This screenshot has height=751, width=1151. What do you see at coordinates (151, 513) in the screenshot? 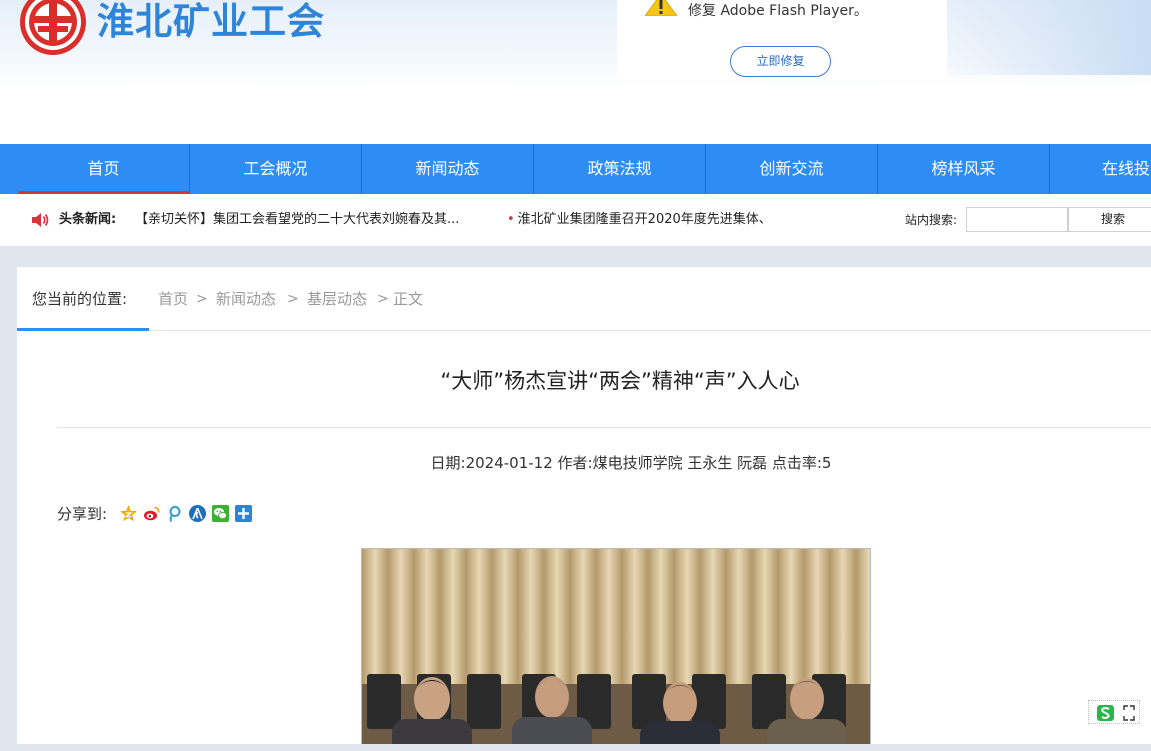
I see `weibo-icon` at bounding box center [151, 513].